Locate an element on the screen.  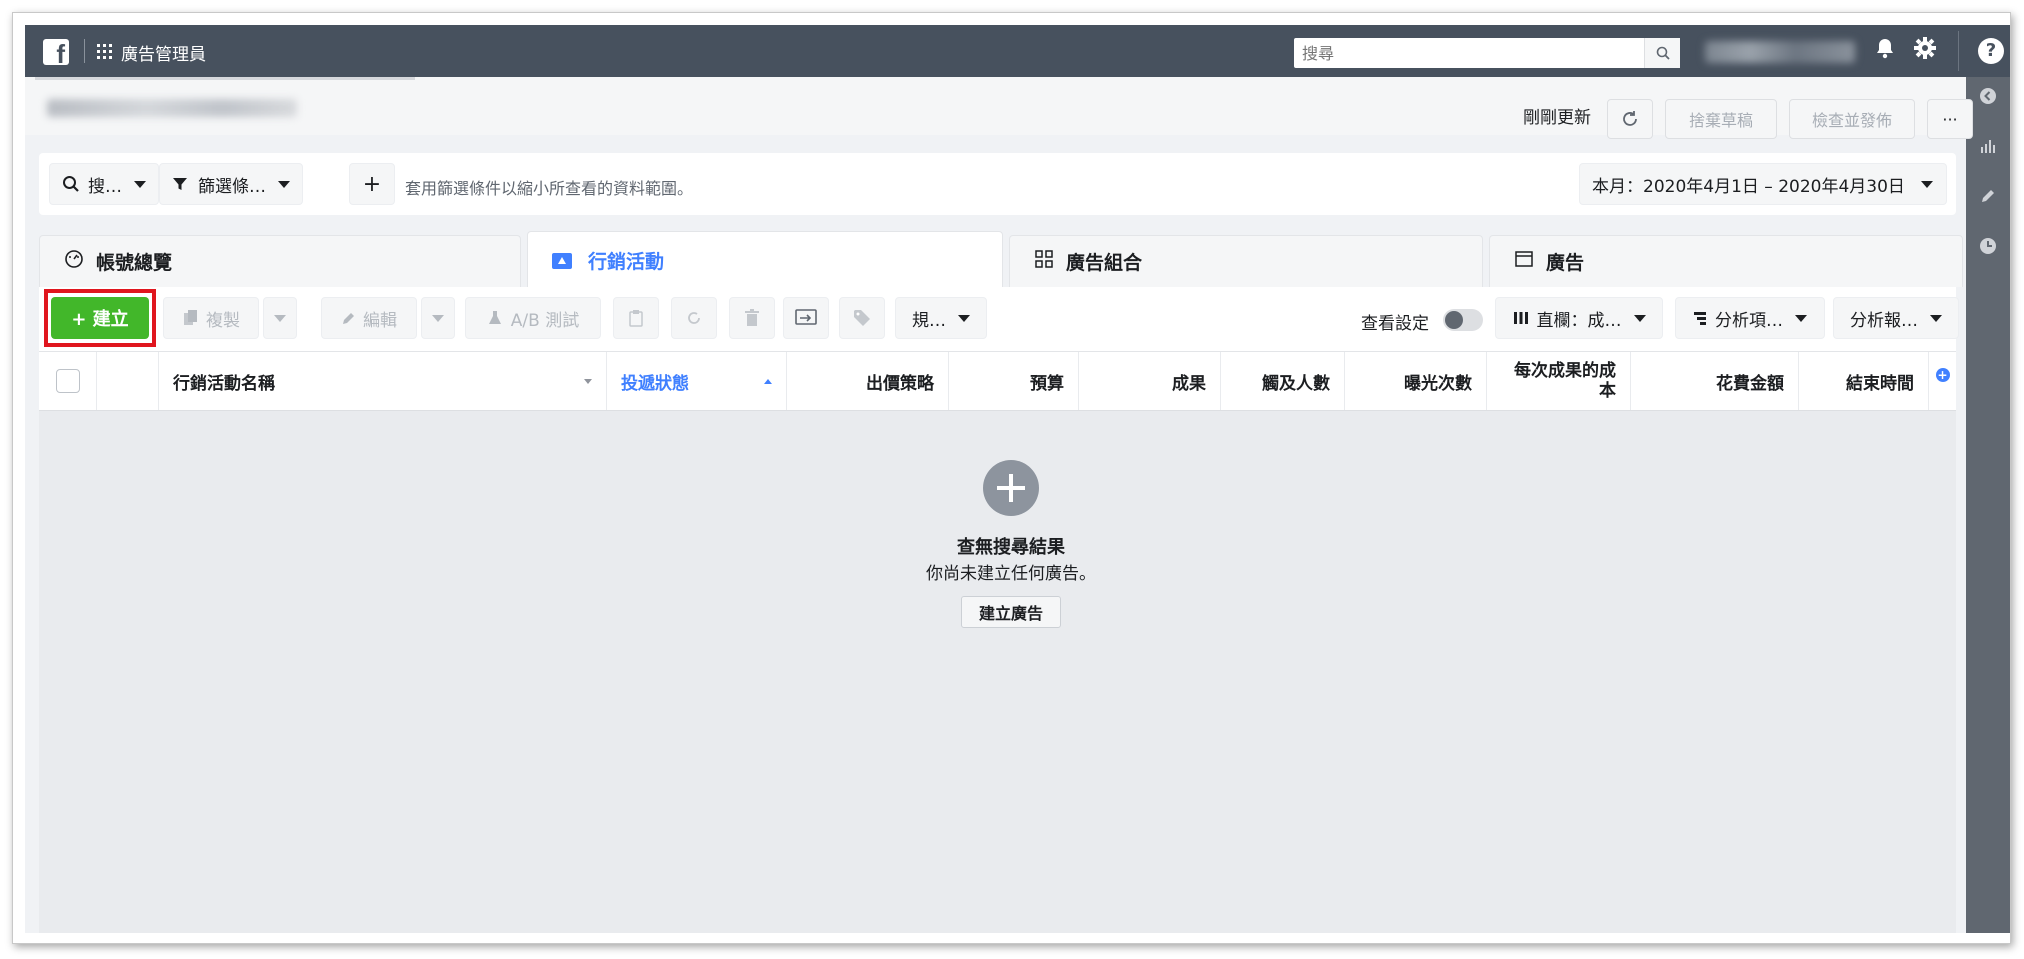
tab-account-overview: 帳號總覽 is located at coordinates (280, 261).